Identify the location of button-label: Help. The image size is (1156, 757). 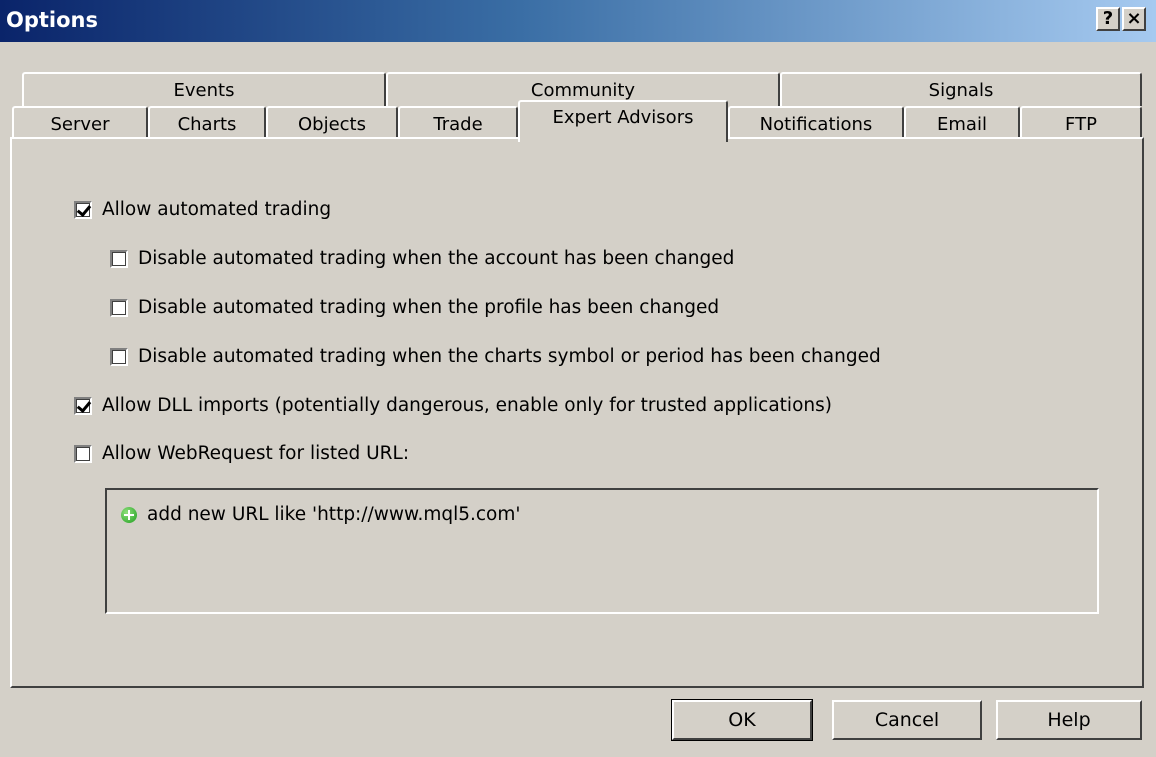
(1069, 720).